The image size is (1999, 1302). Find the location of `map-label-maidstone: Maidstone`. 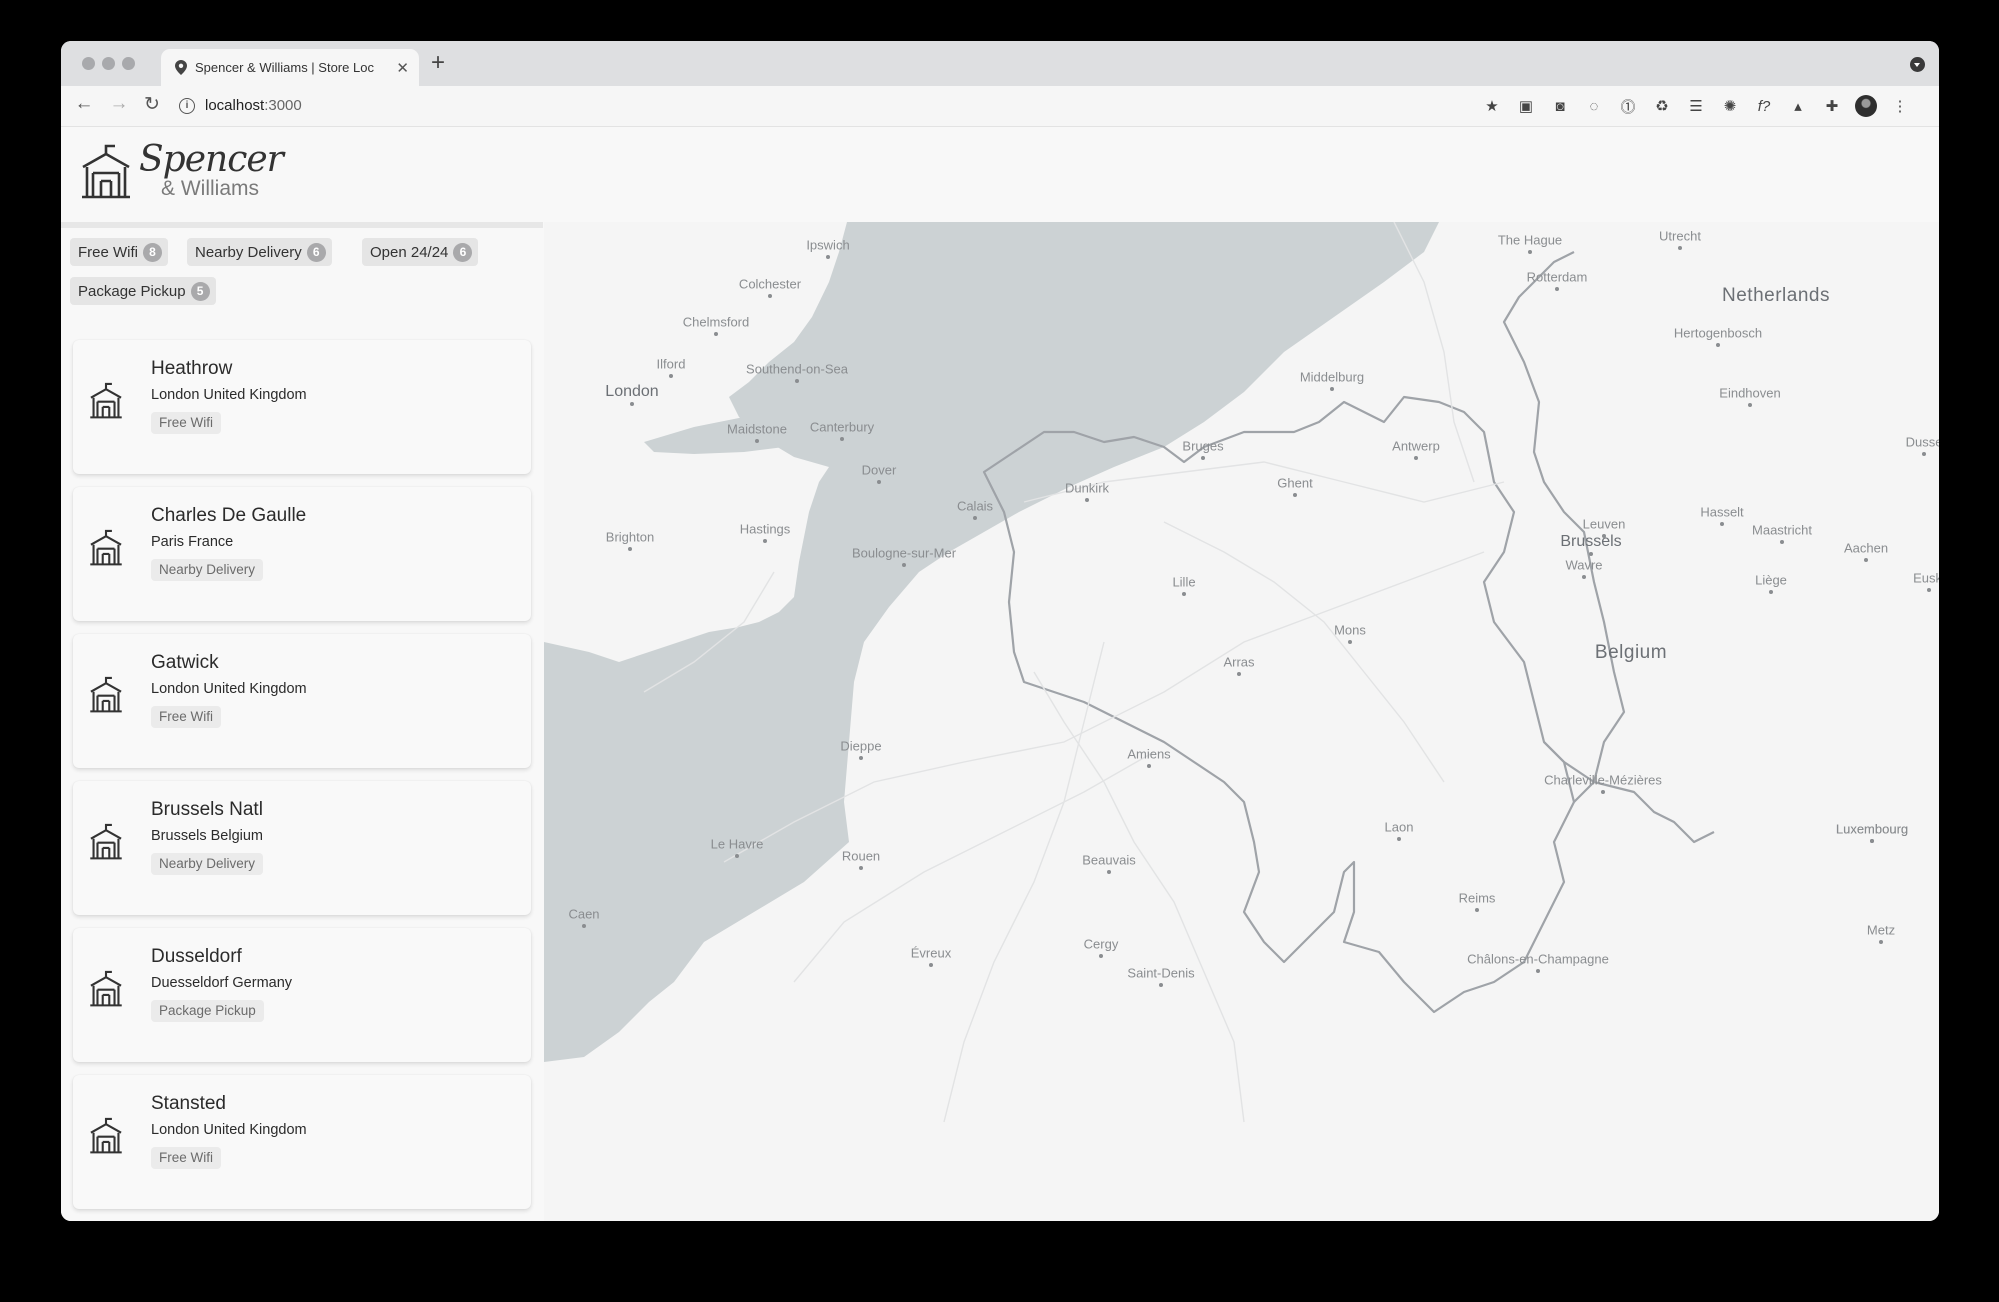

map-label-maidstone: Maidstone is located at coordinates (757, 429).